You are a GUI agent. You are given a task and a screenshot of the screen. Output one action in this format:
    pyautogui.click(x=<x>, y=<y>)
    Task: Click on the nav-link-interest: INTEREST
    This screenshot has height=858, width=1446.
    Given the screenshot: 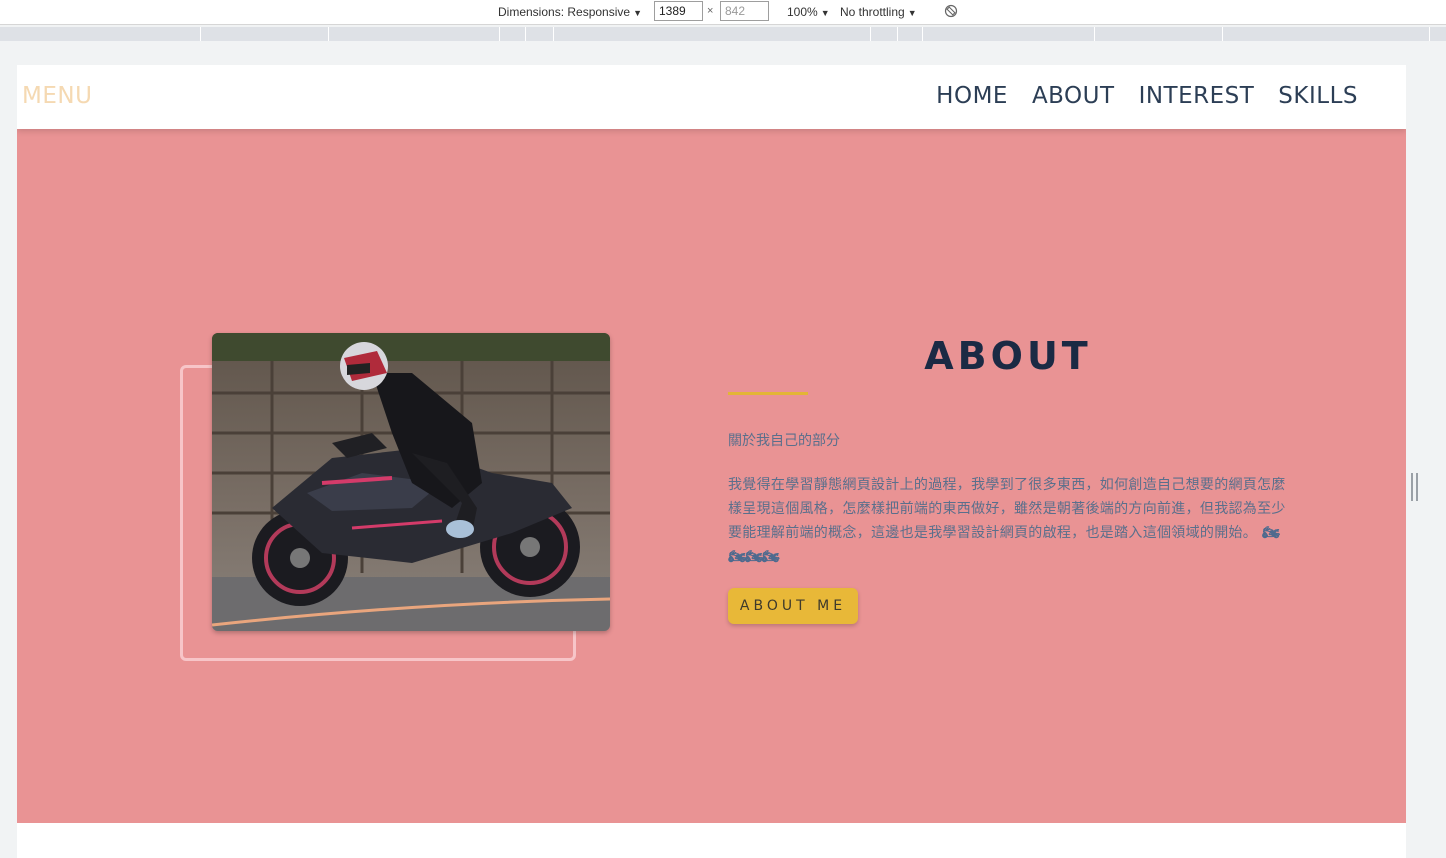 What is the action you would take?
    pyautogui.click(x=1197, y=96)
    